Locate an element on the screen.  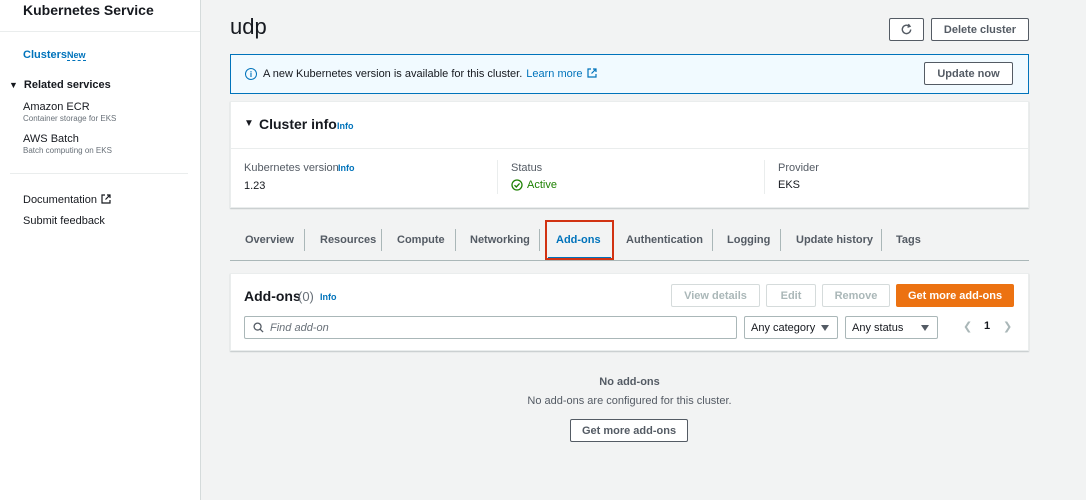
provider-value: EKS is located at coordinates (789, 185).